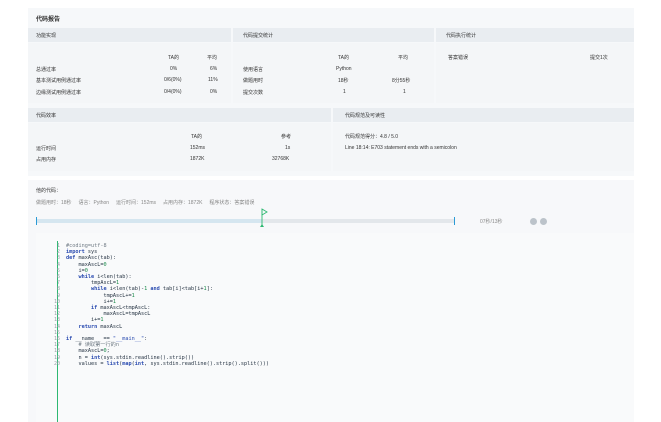 The image size is (661, 422). What do you see at coordinates (46, 70) in the screenshot?
I see `functional-row-label: 总通过率` at bounding box center [46, 70].